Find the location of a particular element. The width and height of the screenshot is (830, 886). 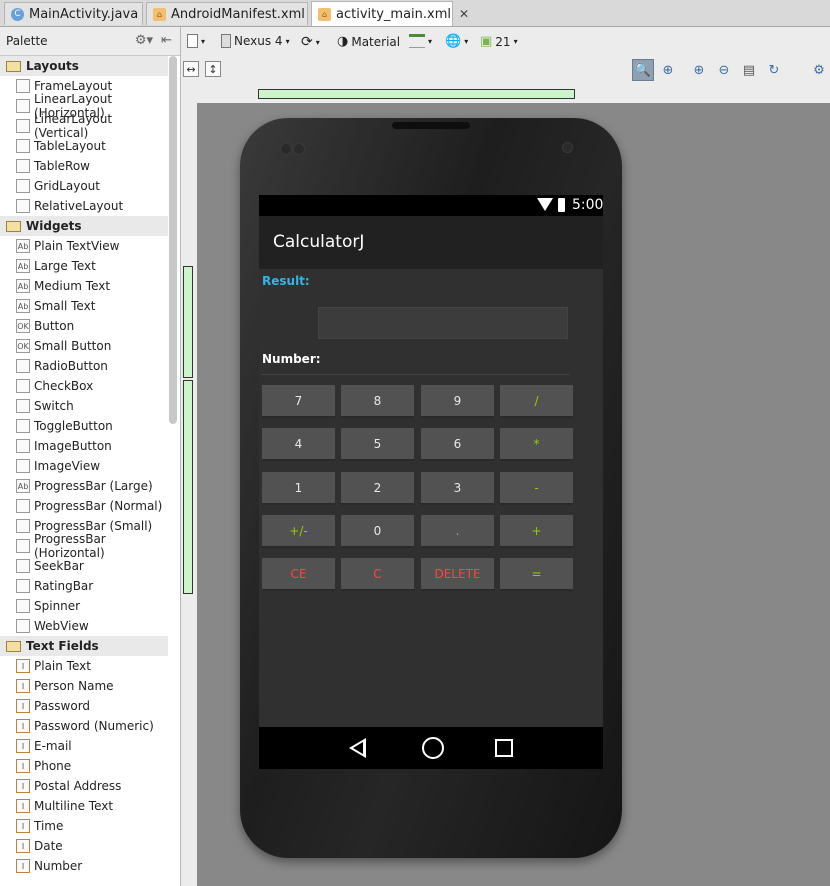

calc-key: DELETE is located at coordinates (457, 574).